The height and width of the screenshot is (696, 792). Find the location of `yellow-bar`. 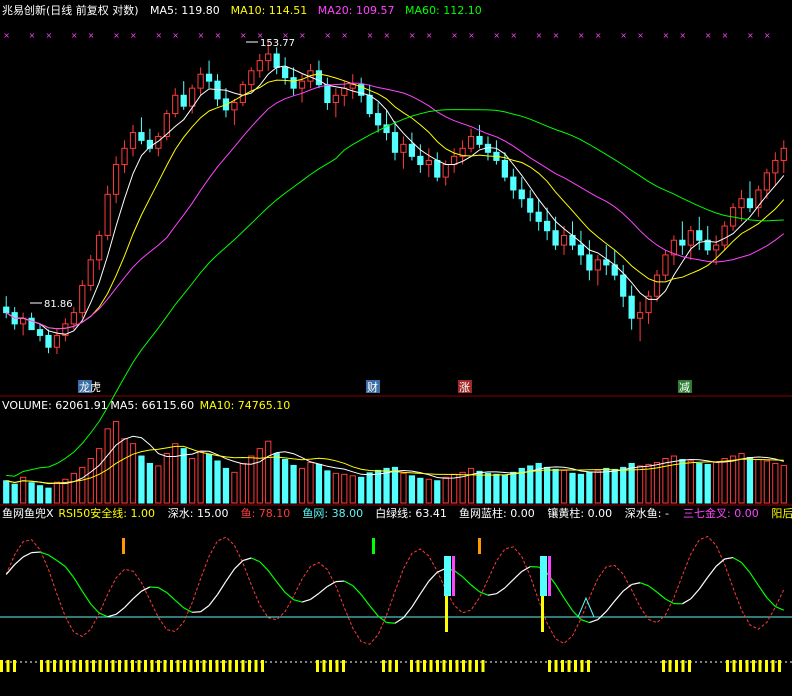

yellow-bar is located at coordinates (446, 614).